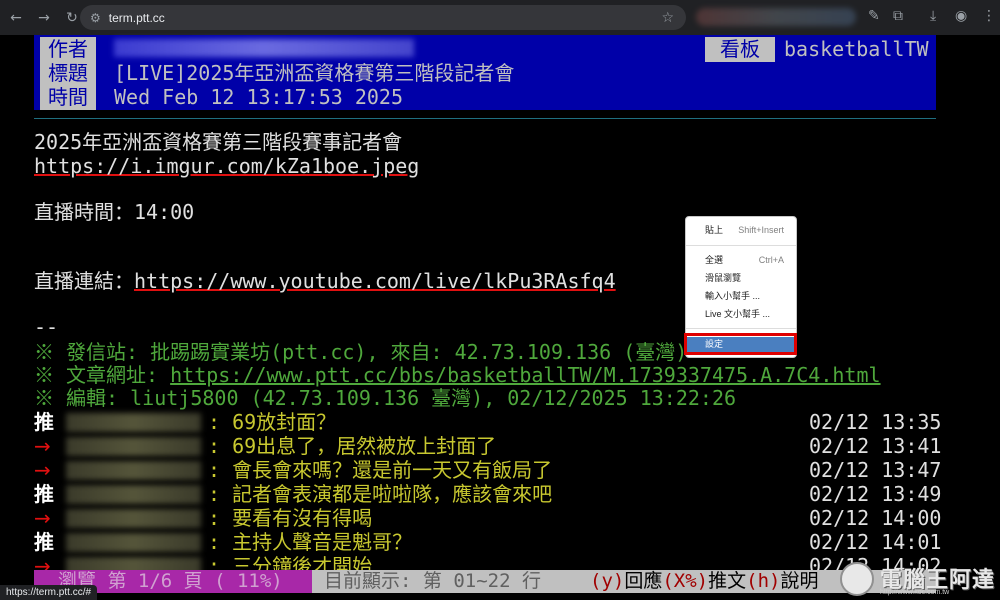  I want to click on header-separator, so click(485, 118).